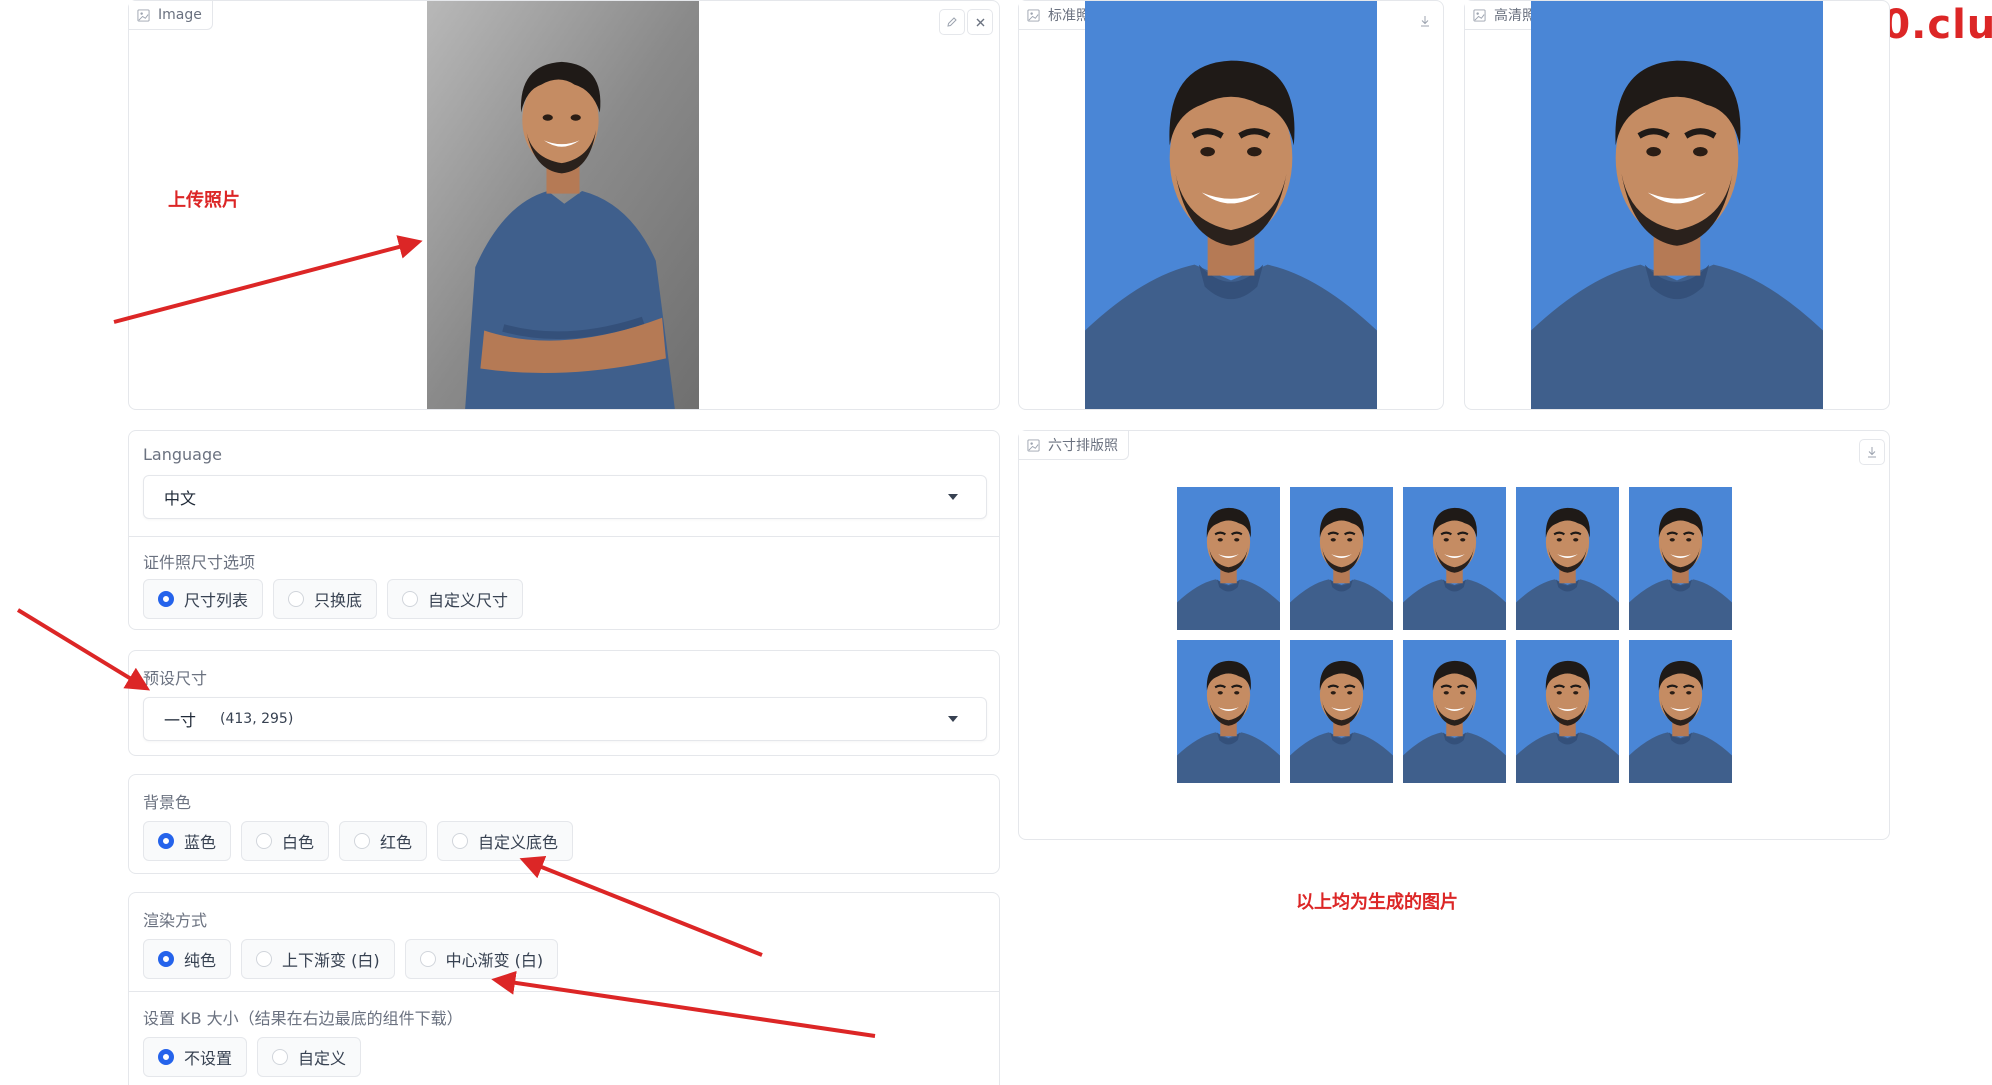 The image size is (1992, 1085). What do you see at coordinates (175, 678) in the screenshot?
I see `preset-size-label: 预设尺寸` at bounding box center [175, 678].